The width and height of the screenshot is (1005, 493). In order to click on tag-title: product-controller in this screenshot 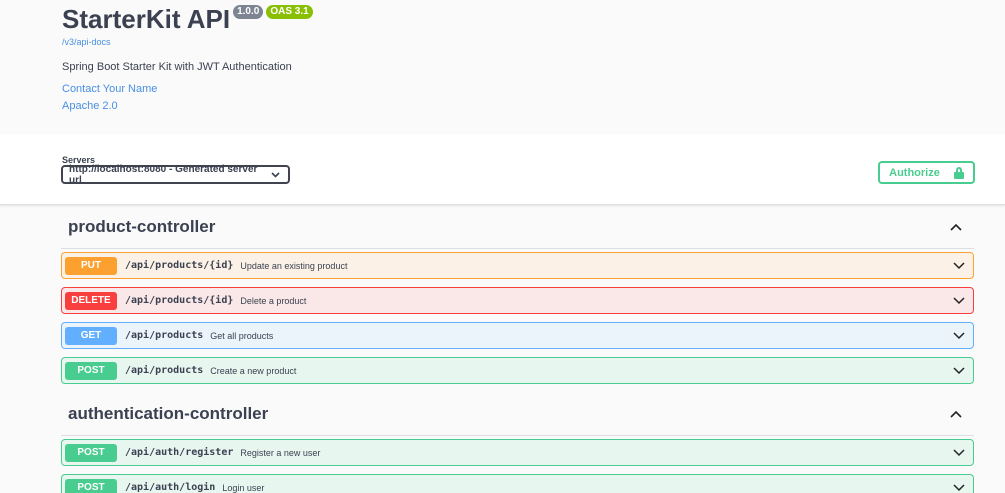, I will do `click(142, 226)`.